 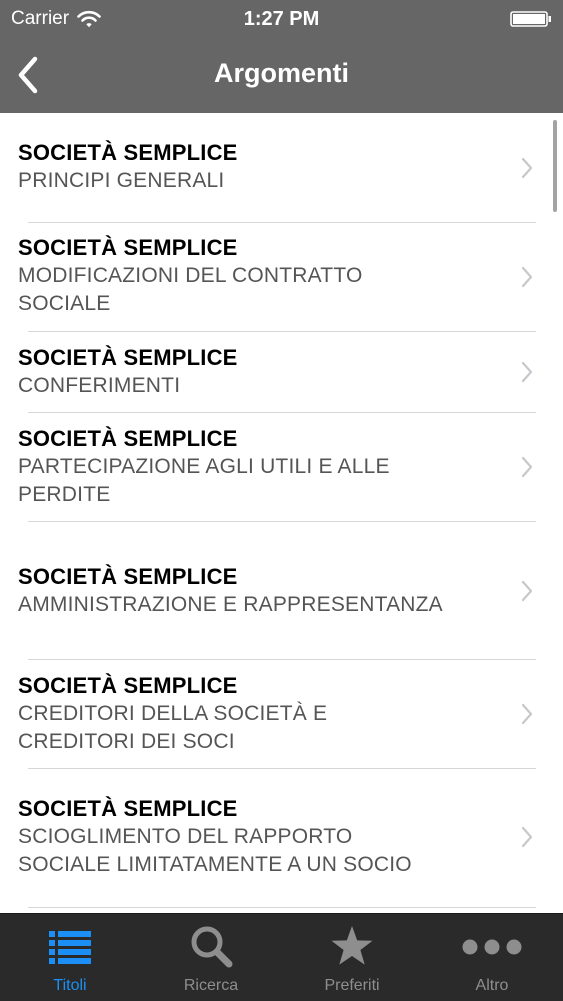 What do you see at coordinates (492, 947) in the screenshot?
I see `more-icon` at bounding box center [492, 947].